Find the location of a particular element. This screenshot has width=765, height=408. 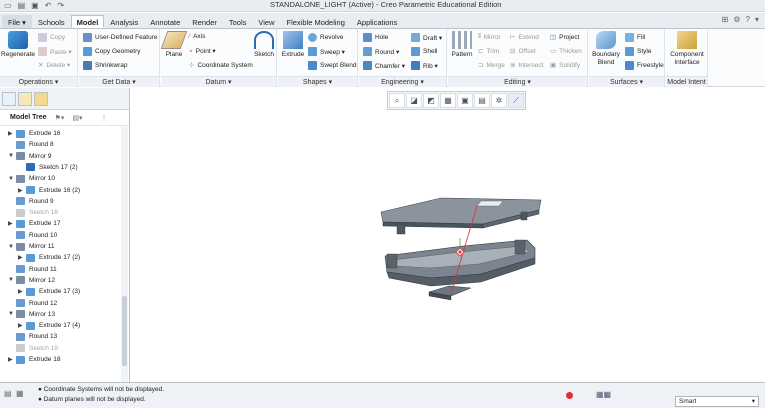

chamfer-button: Chamfer ▾ is located at coordinates (384, 65).